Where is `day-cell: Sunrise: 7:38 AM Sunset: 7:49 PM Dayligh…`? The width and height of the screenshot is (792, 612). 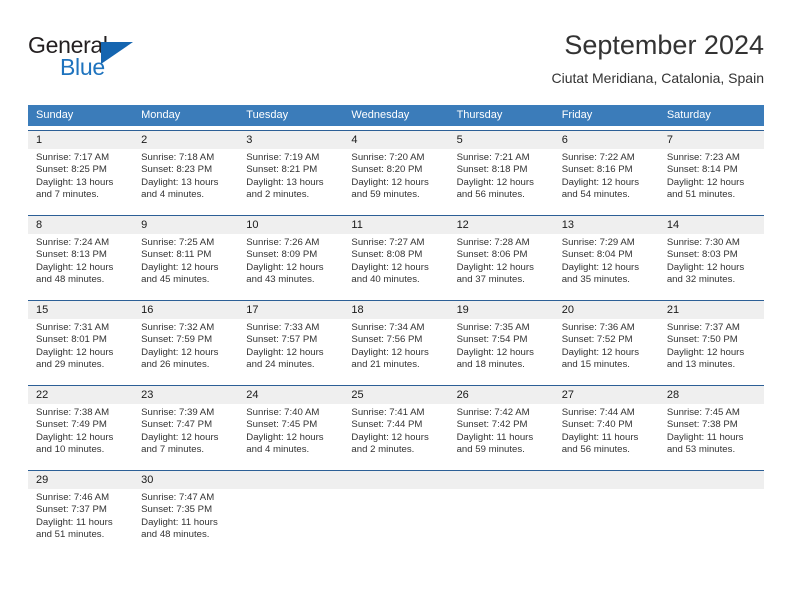 day-cell: Sunrise: 7:38 AM Sunset: 7:49 PM Dayligh… is located at coordinates (80, 435).